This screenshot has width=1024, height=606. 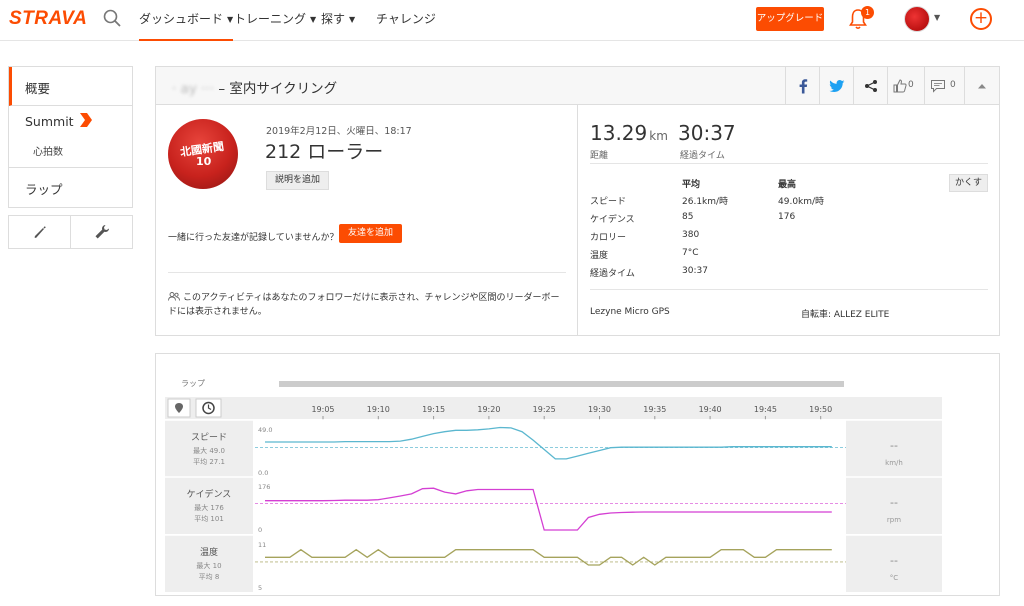 I want to click on panel-unit: °C, so click(x=894, y=578).